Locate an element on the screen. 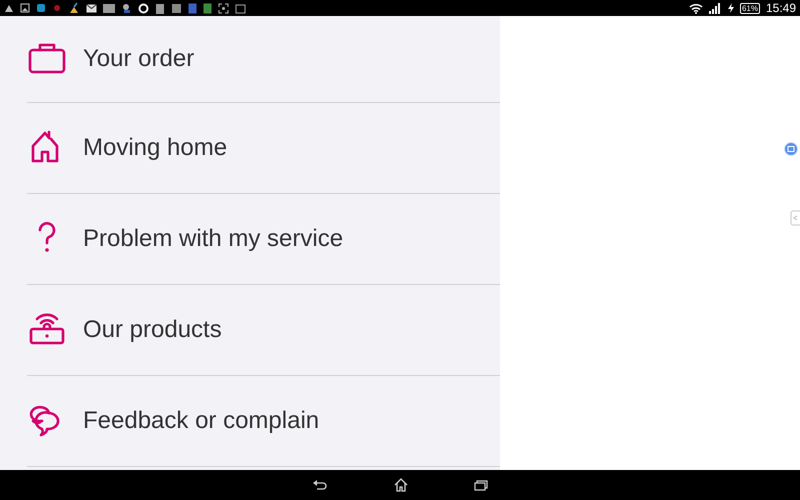  picture-icon is located at coordinates (25, 8).